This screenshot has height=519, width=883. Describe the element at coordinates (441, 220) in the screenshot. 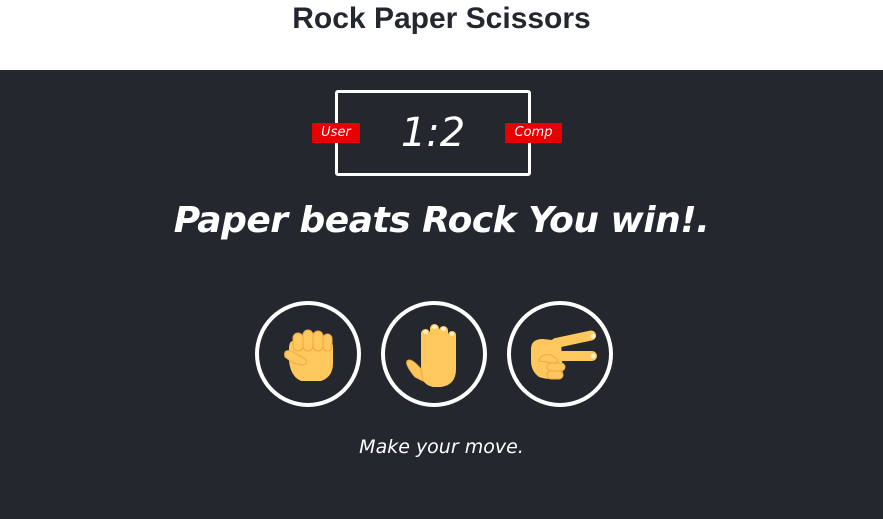

I see `result-message: Paper beats Rock You win!.` at that location.